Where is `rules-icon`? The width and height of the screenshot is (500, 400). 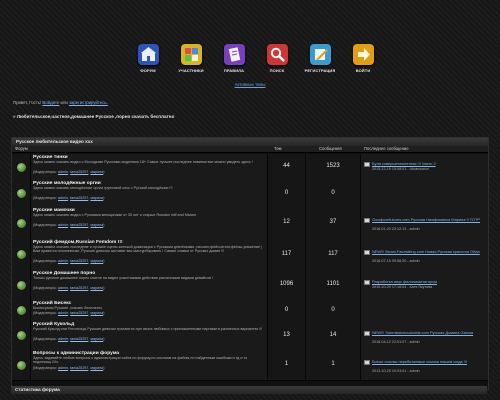
rules-icon is located at coordinates (234, 54).